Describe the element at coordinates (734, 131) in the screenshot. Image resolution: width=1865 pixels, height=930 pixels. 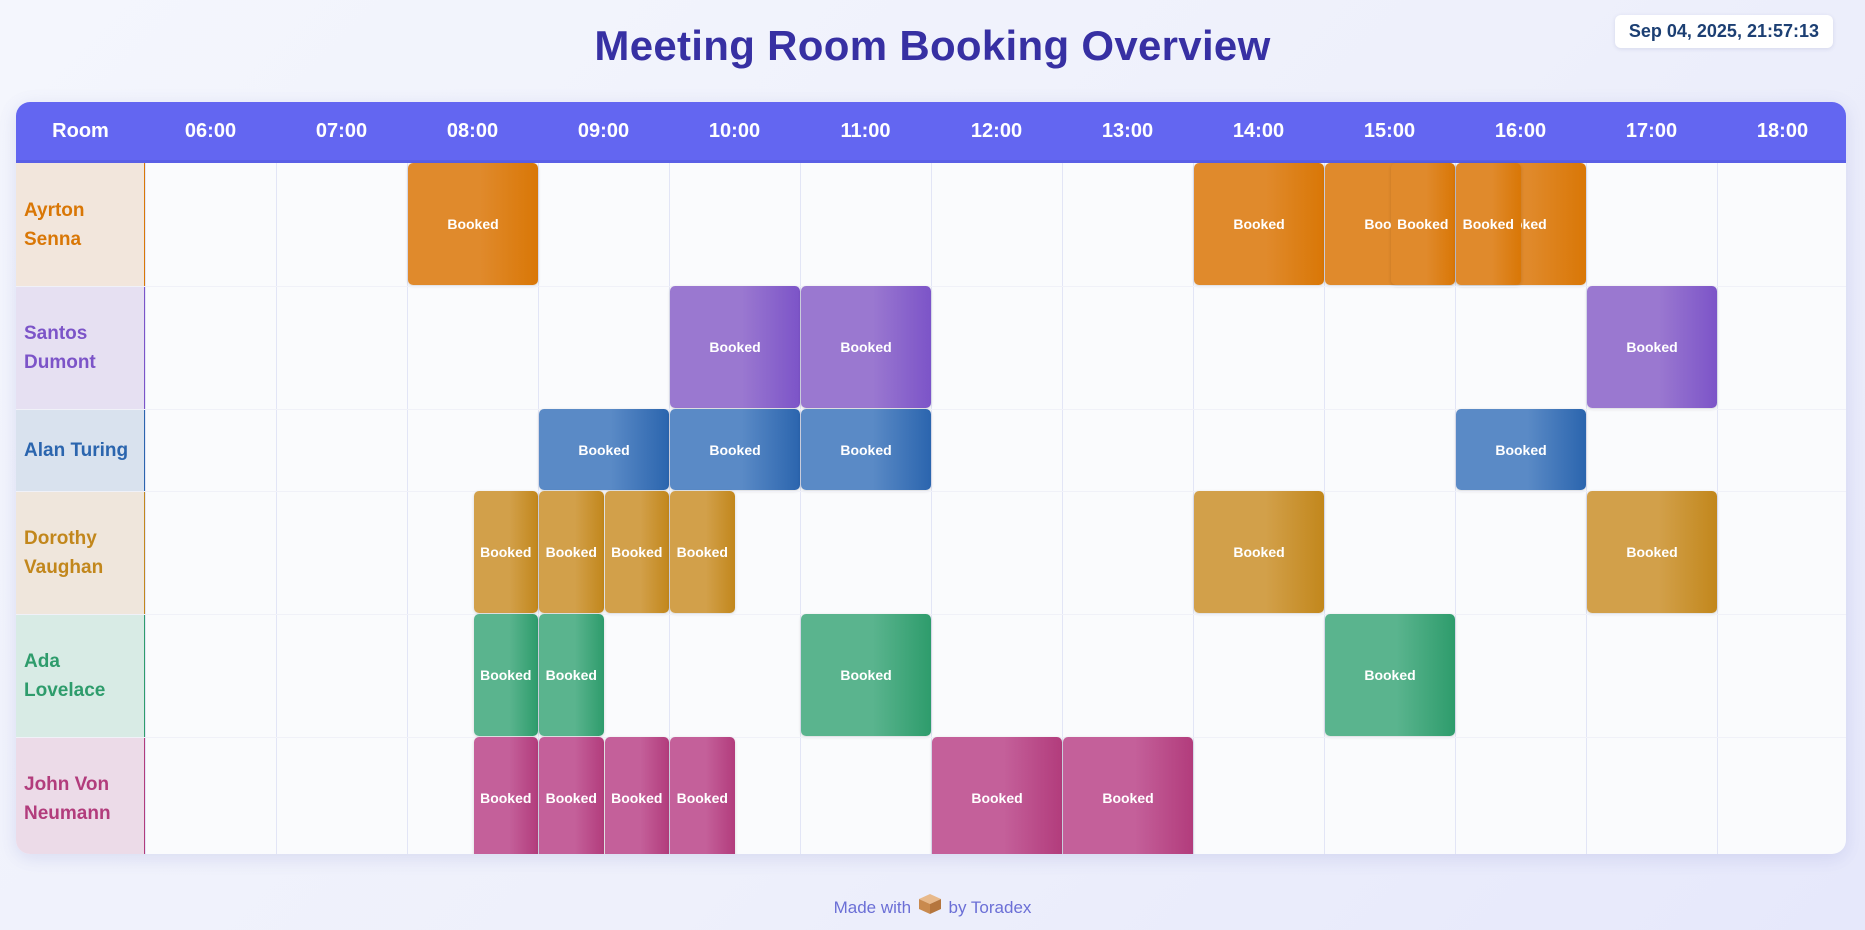
I see `hour-header: 10:00` at that location.